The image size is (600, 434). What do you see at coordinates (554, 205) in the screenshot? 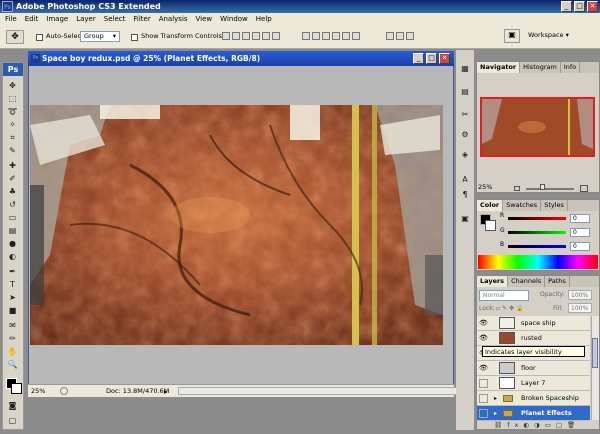
I see `tab-styles: Styles` at bounding box center [554, 205].